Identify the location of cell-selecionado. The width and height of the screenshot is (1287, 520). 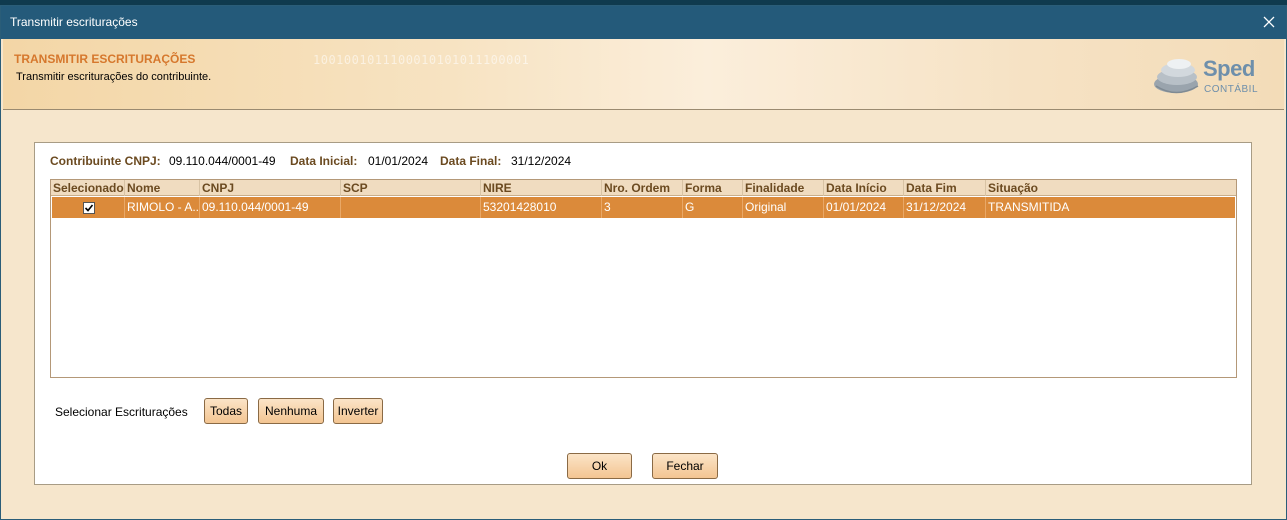
(88, 207).